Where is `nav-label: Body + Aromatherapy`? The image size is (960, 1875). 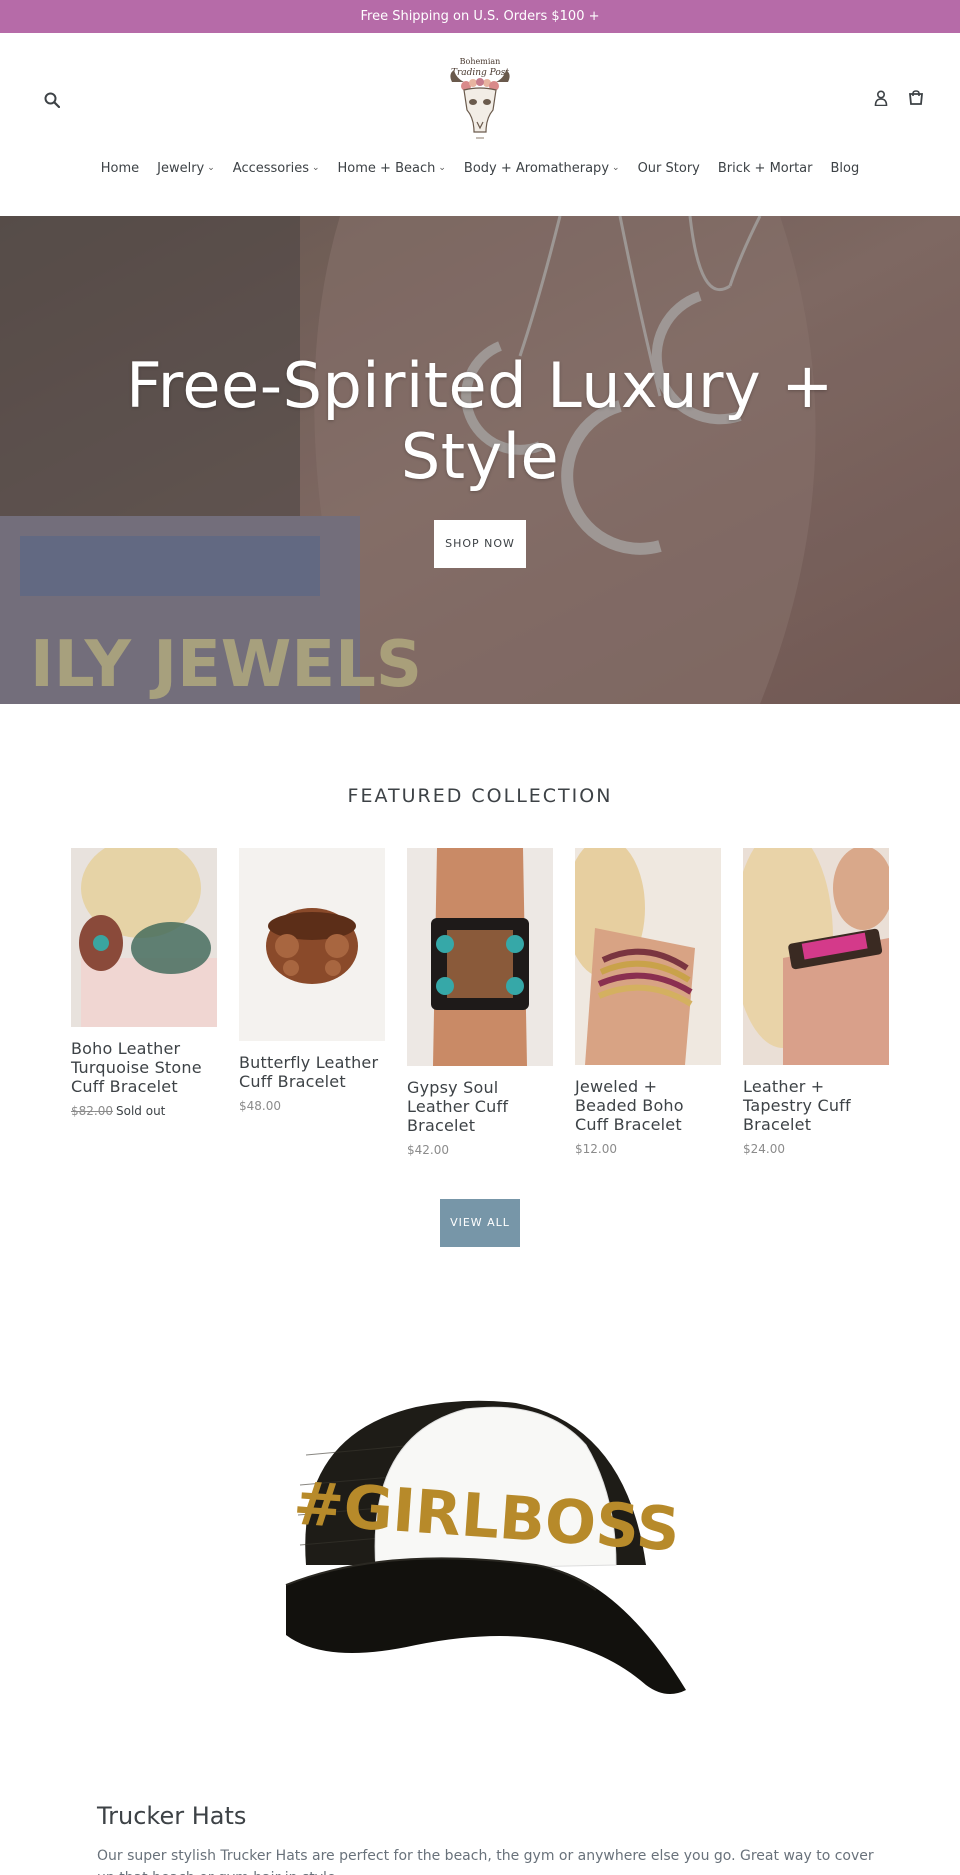
nav-label: Body + Aromatherapy is located at coordinates (536, 168).